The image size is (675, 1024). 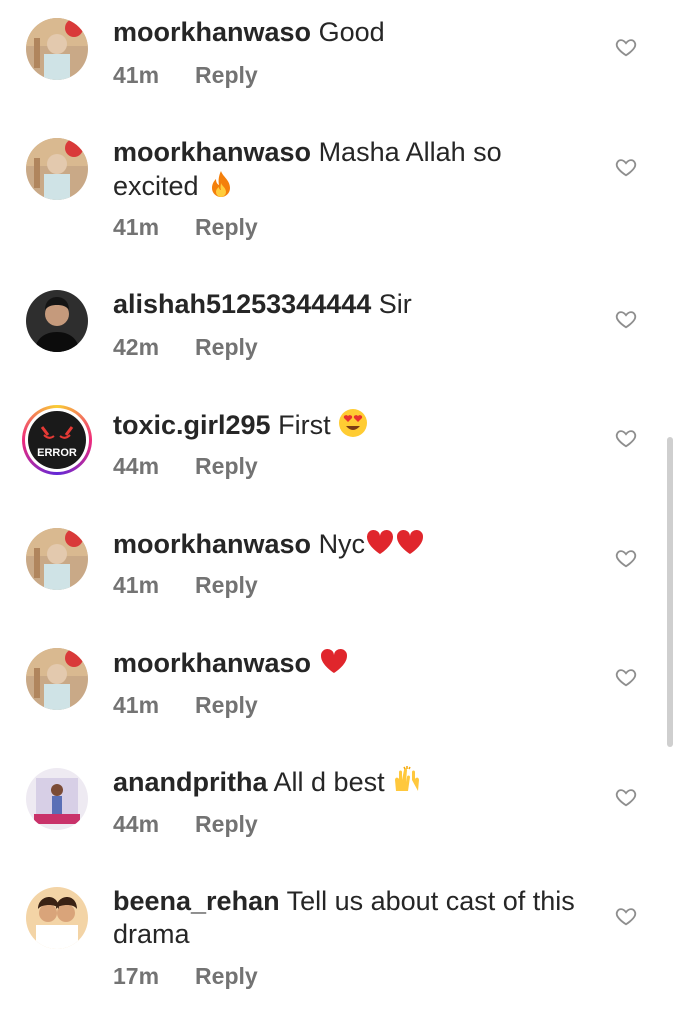 What do you see at coordinates (313, 169) in the screenshot?
I see `comment-text: moorkhanwaso Masha Allah so excited` at bounding box center [313, 169].